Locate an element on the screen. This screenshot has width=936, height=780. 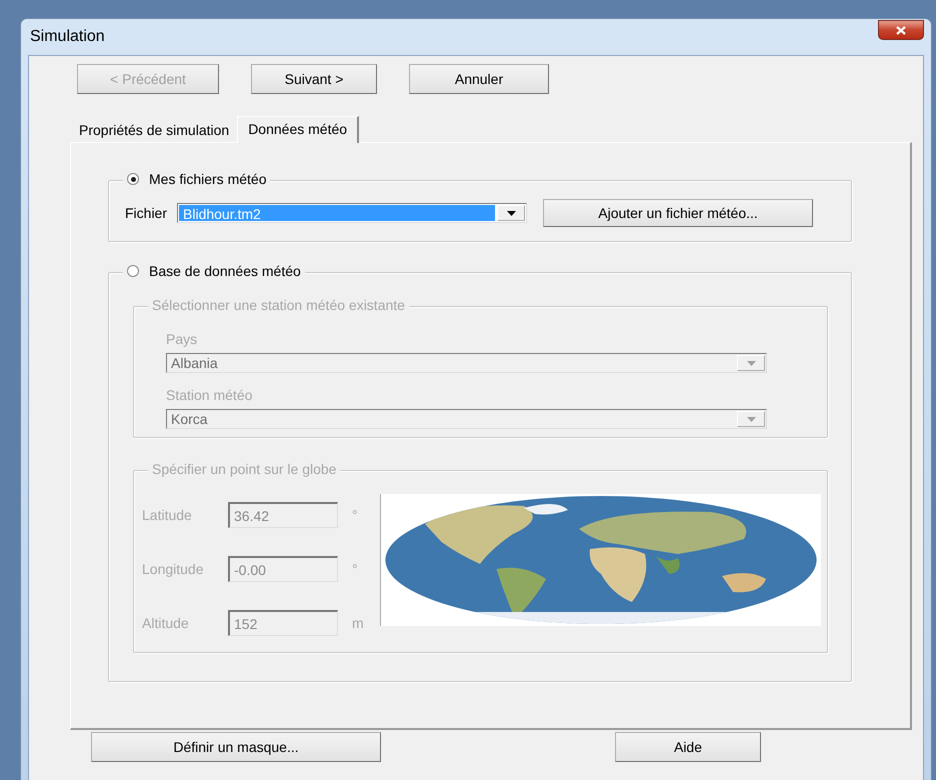
field-label: Pays is located at coordinates (182, 339).